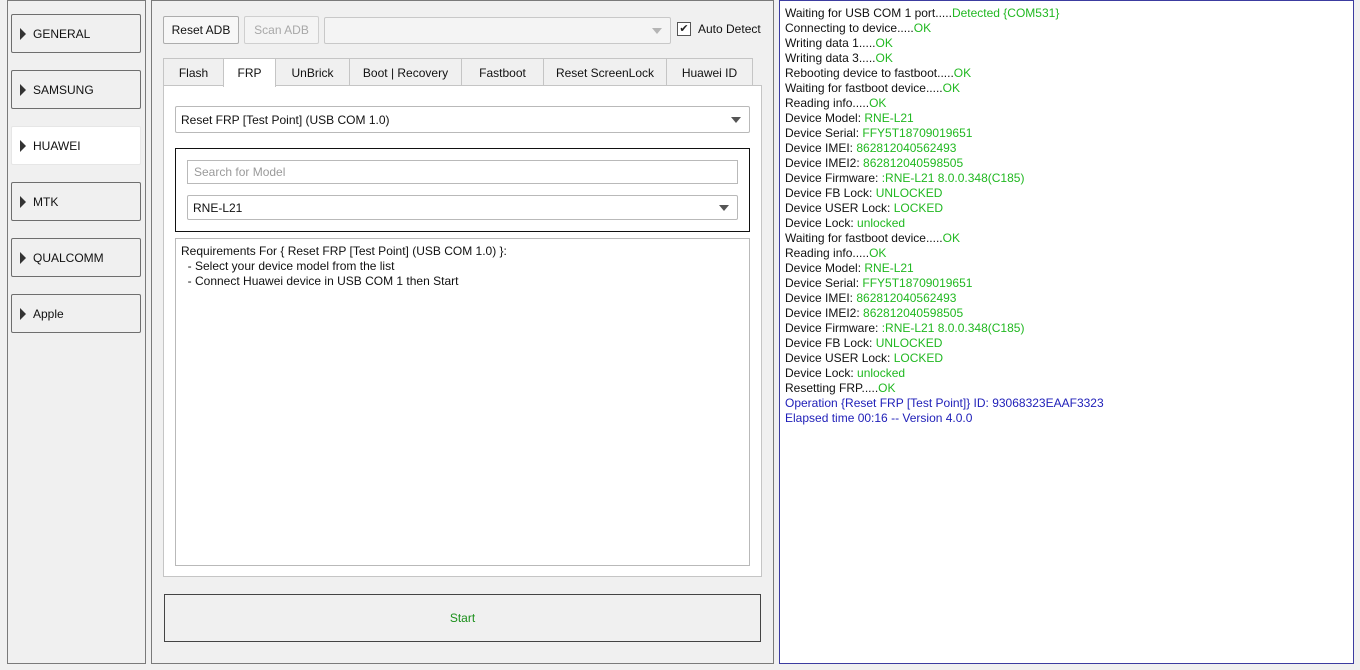  I want to click on reset-adb-button: Reset ADB, so click(201, 30).